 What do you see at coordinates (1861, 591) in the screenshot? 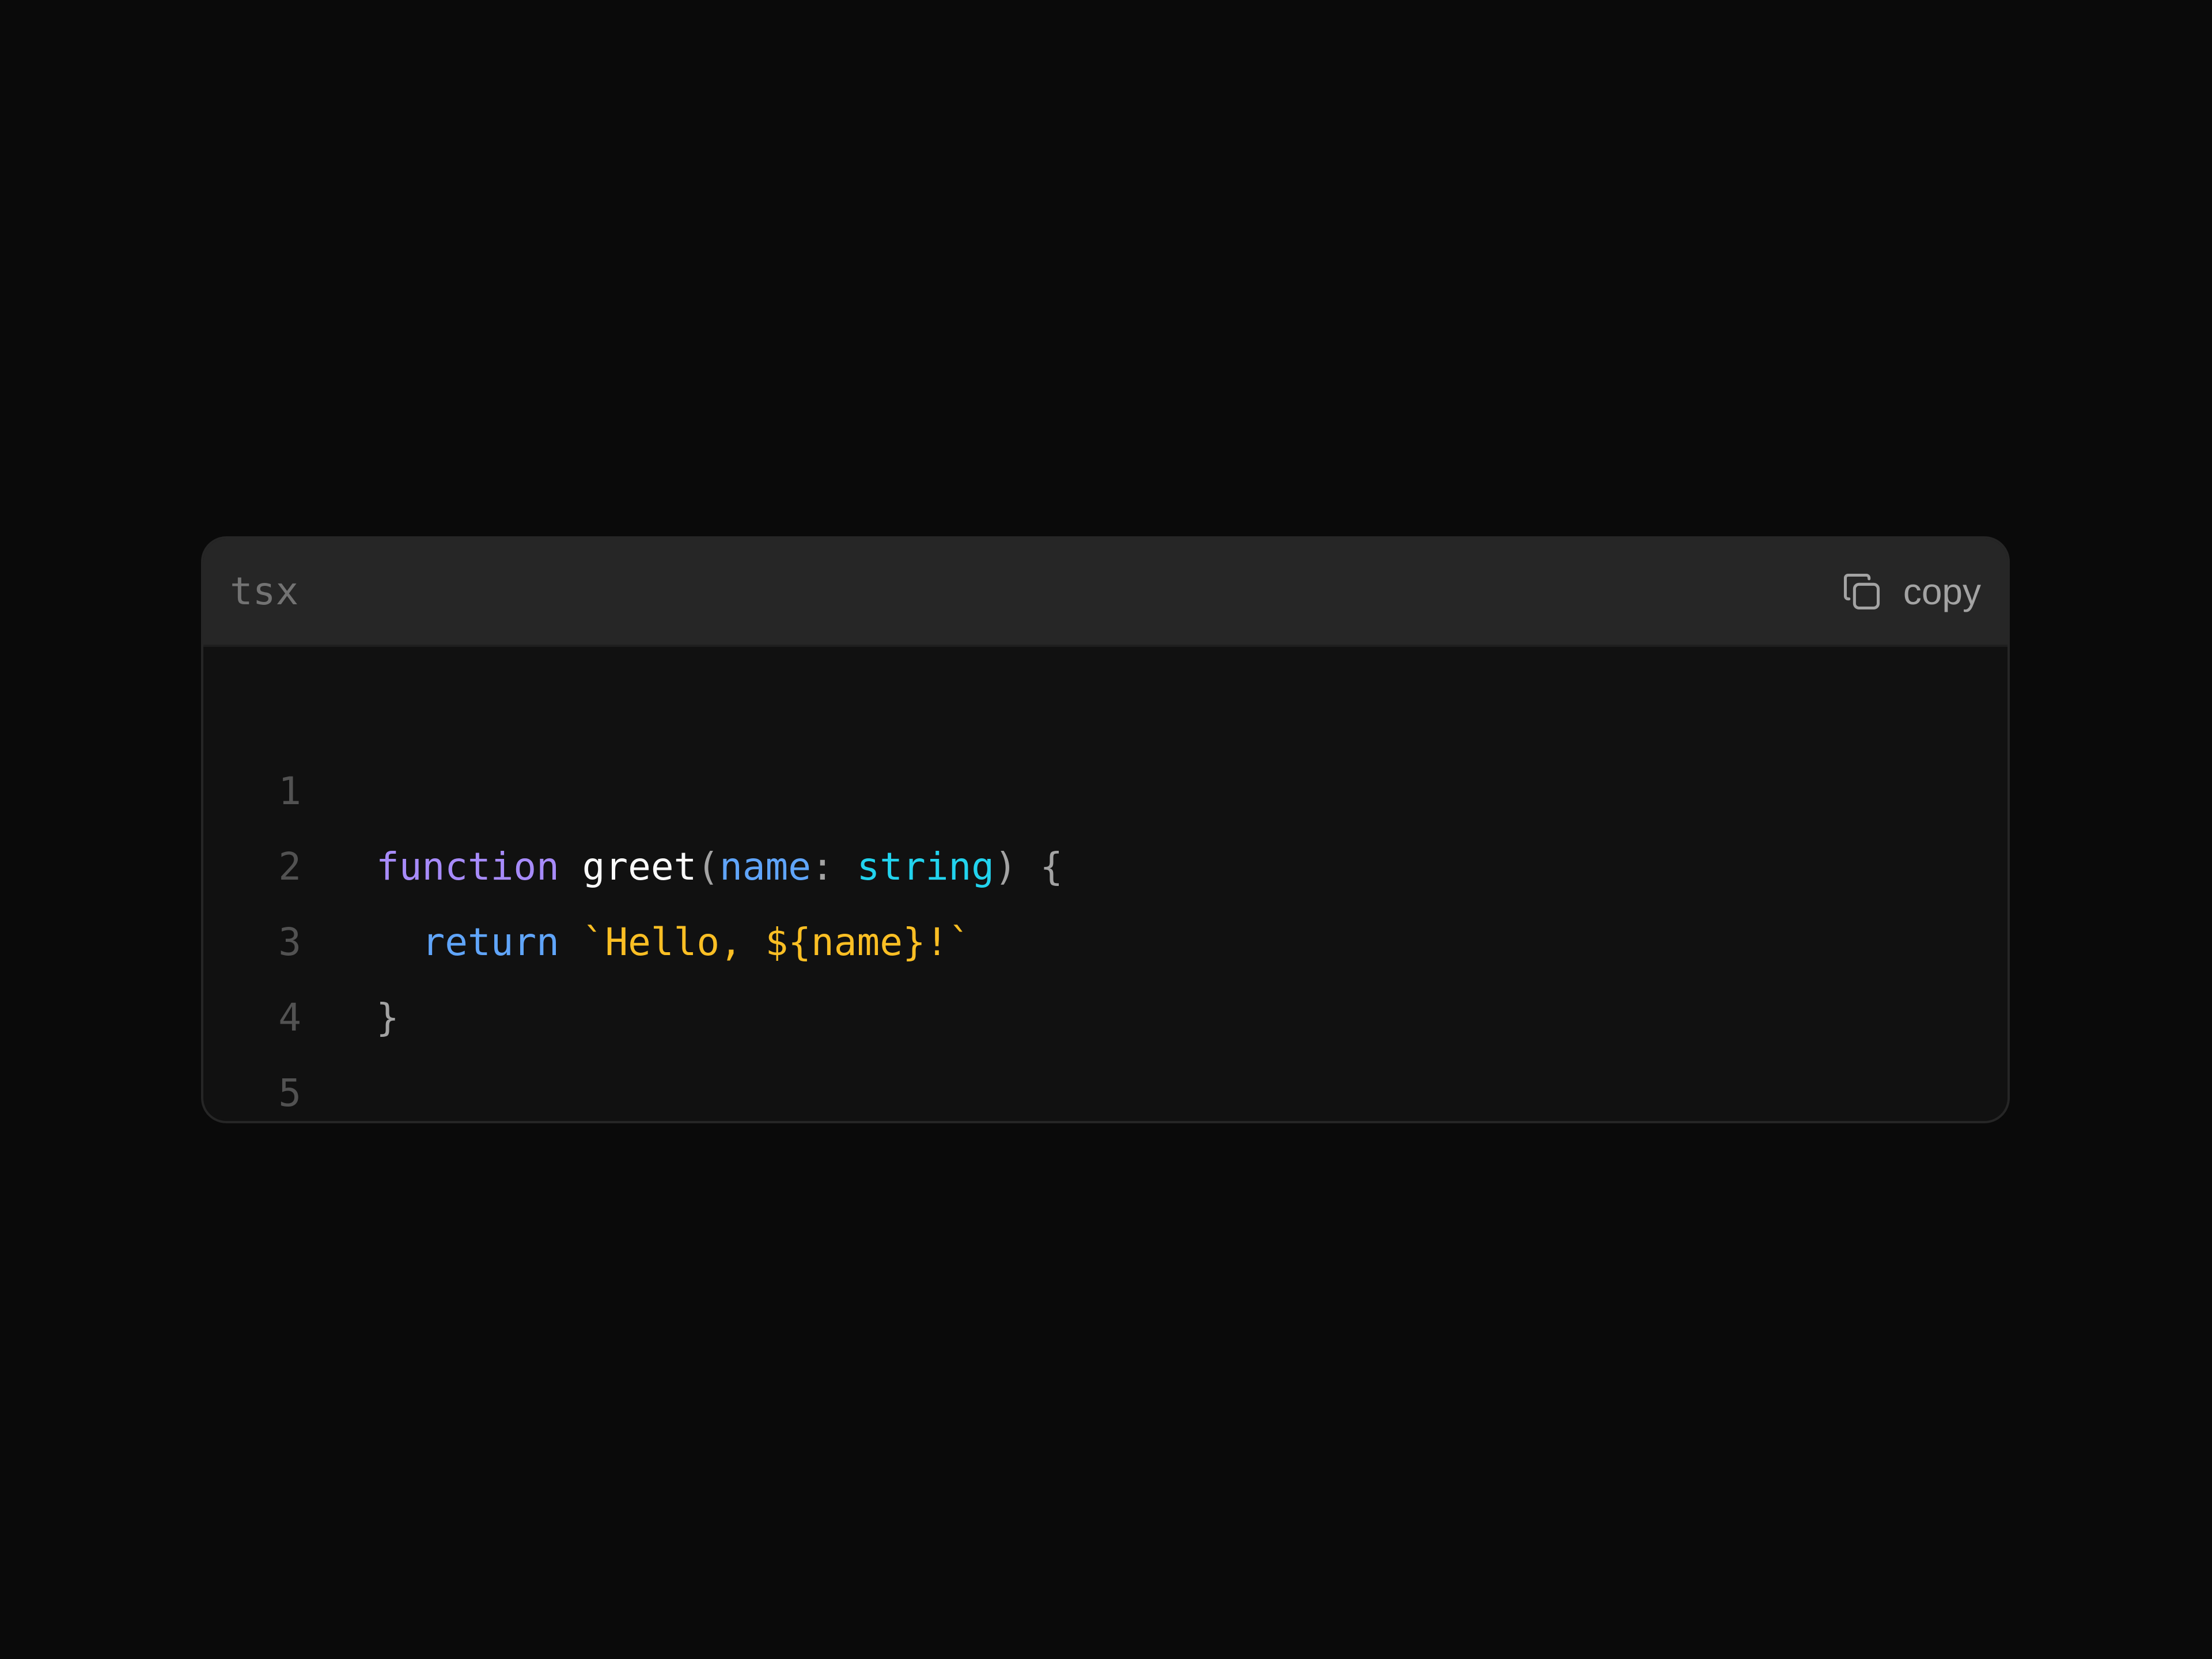
I see `copy-icon` at bounding box center [1861, 591].